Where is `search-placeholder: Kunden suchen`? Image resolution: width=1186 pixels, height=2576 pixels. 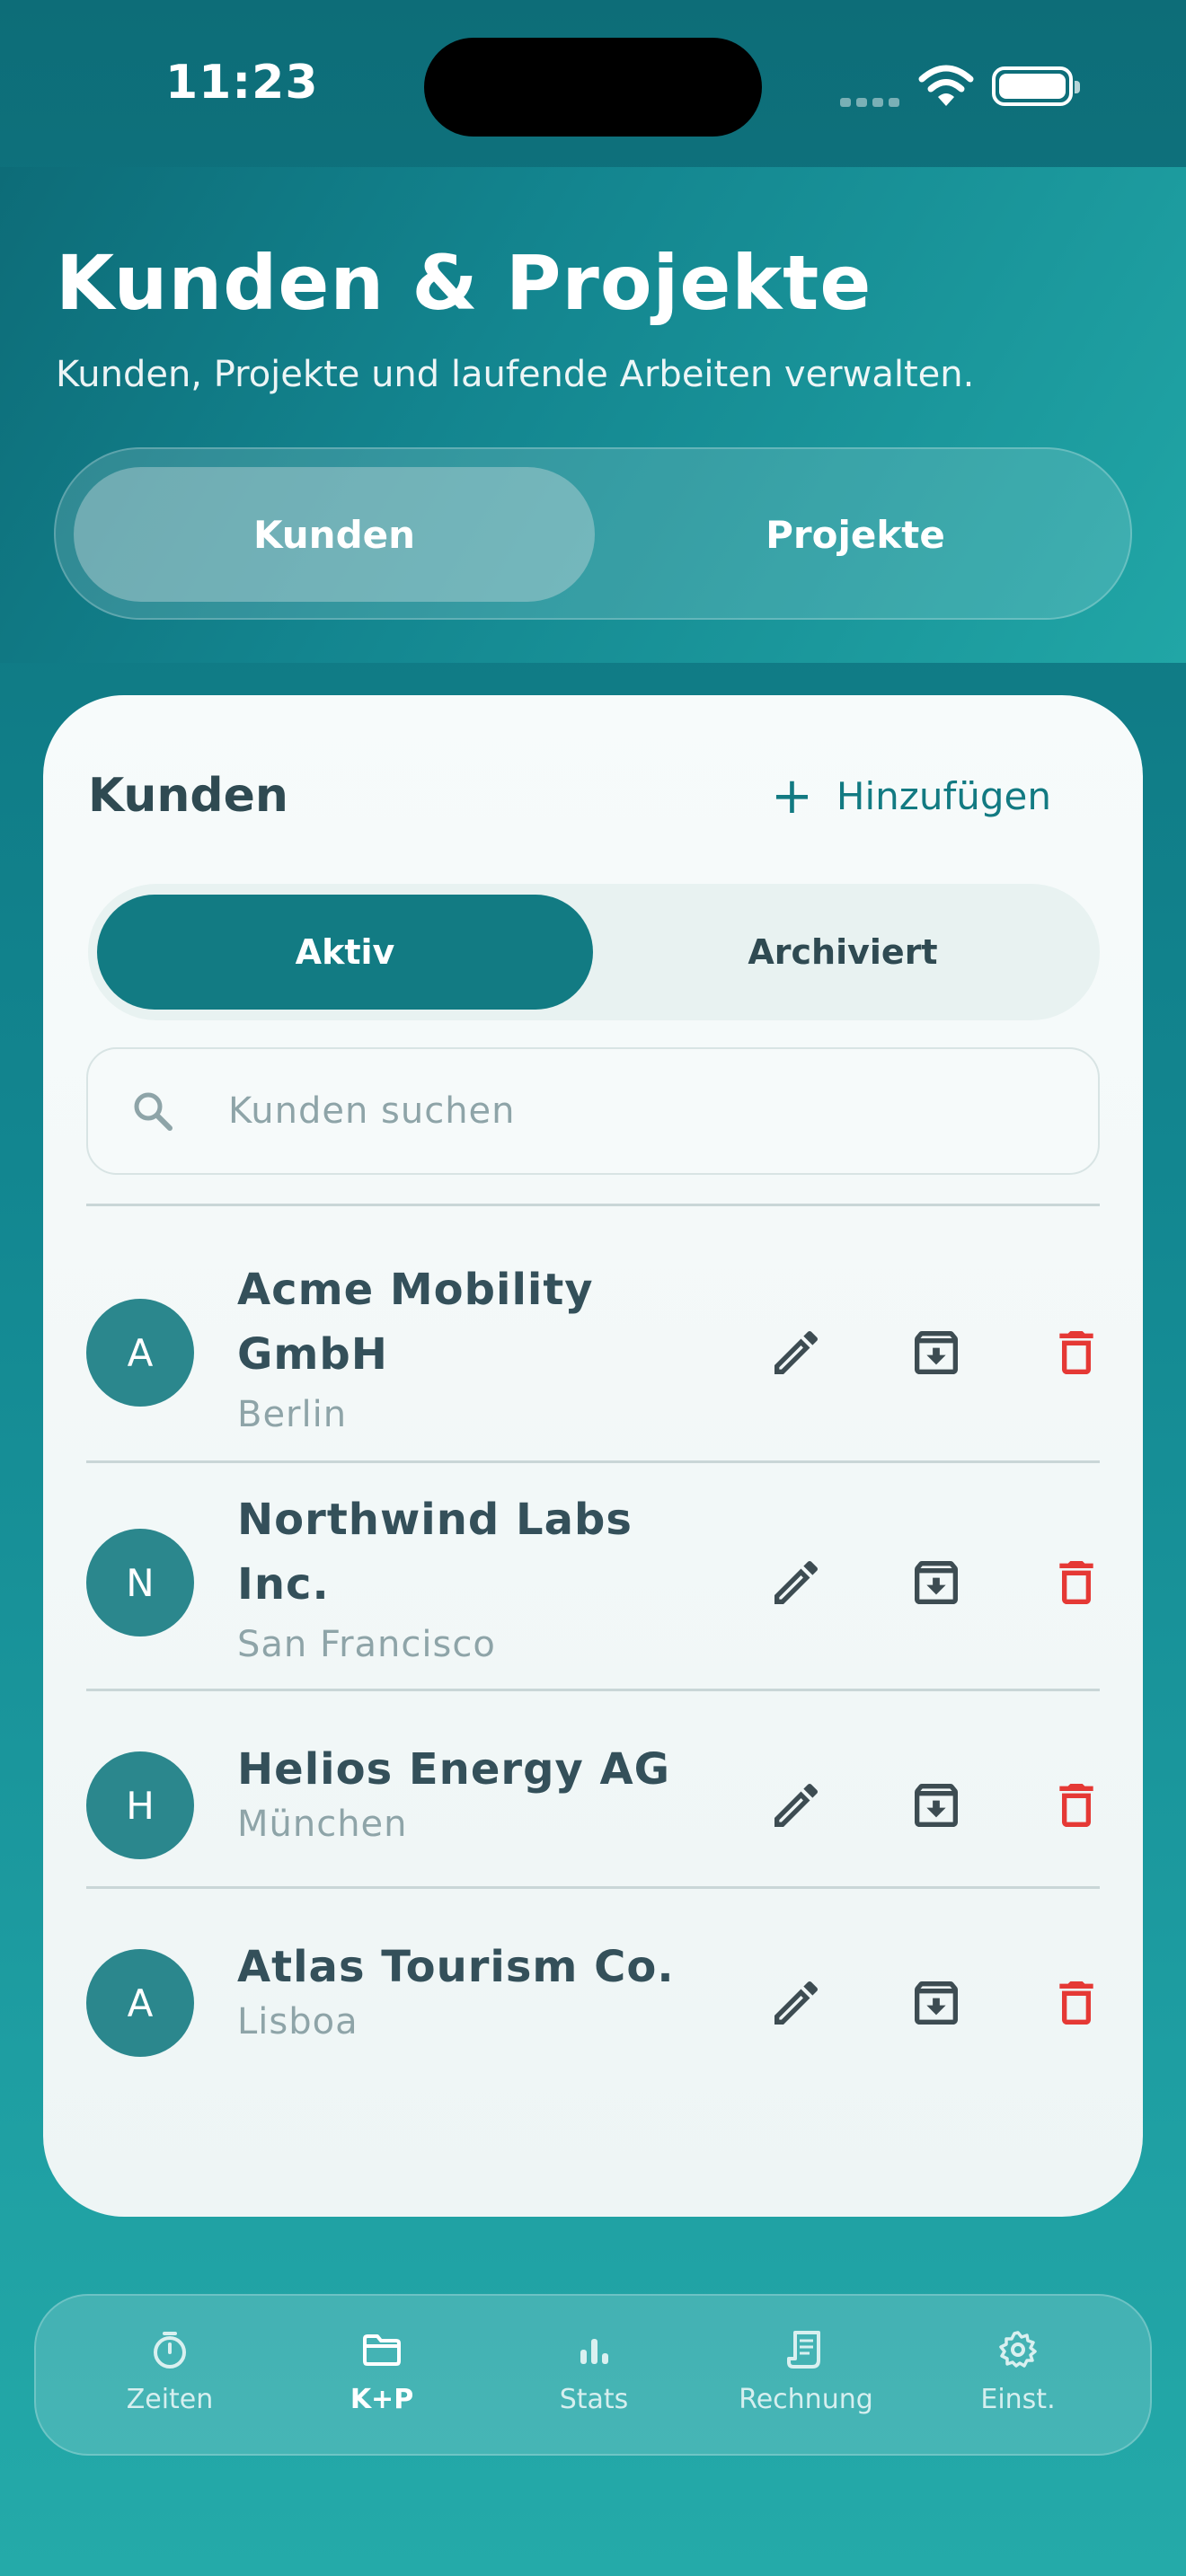
search-placeholder: Kunden suchen is located at coordinates (372, 1111).